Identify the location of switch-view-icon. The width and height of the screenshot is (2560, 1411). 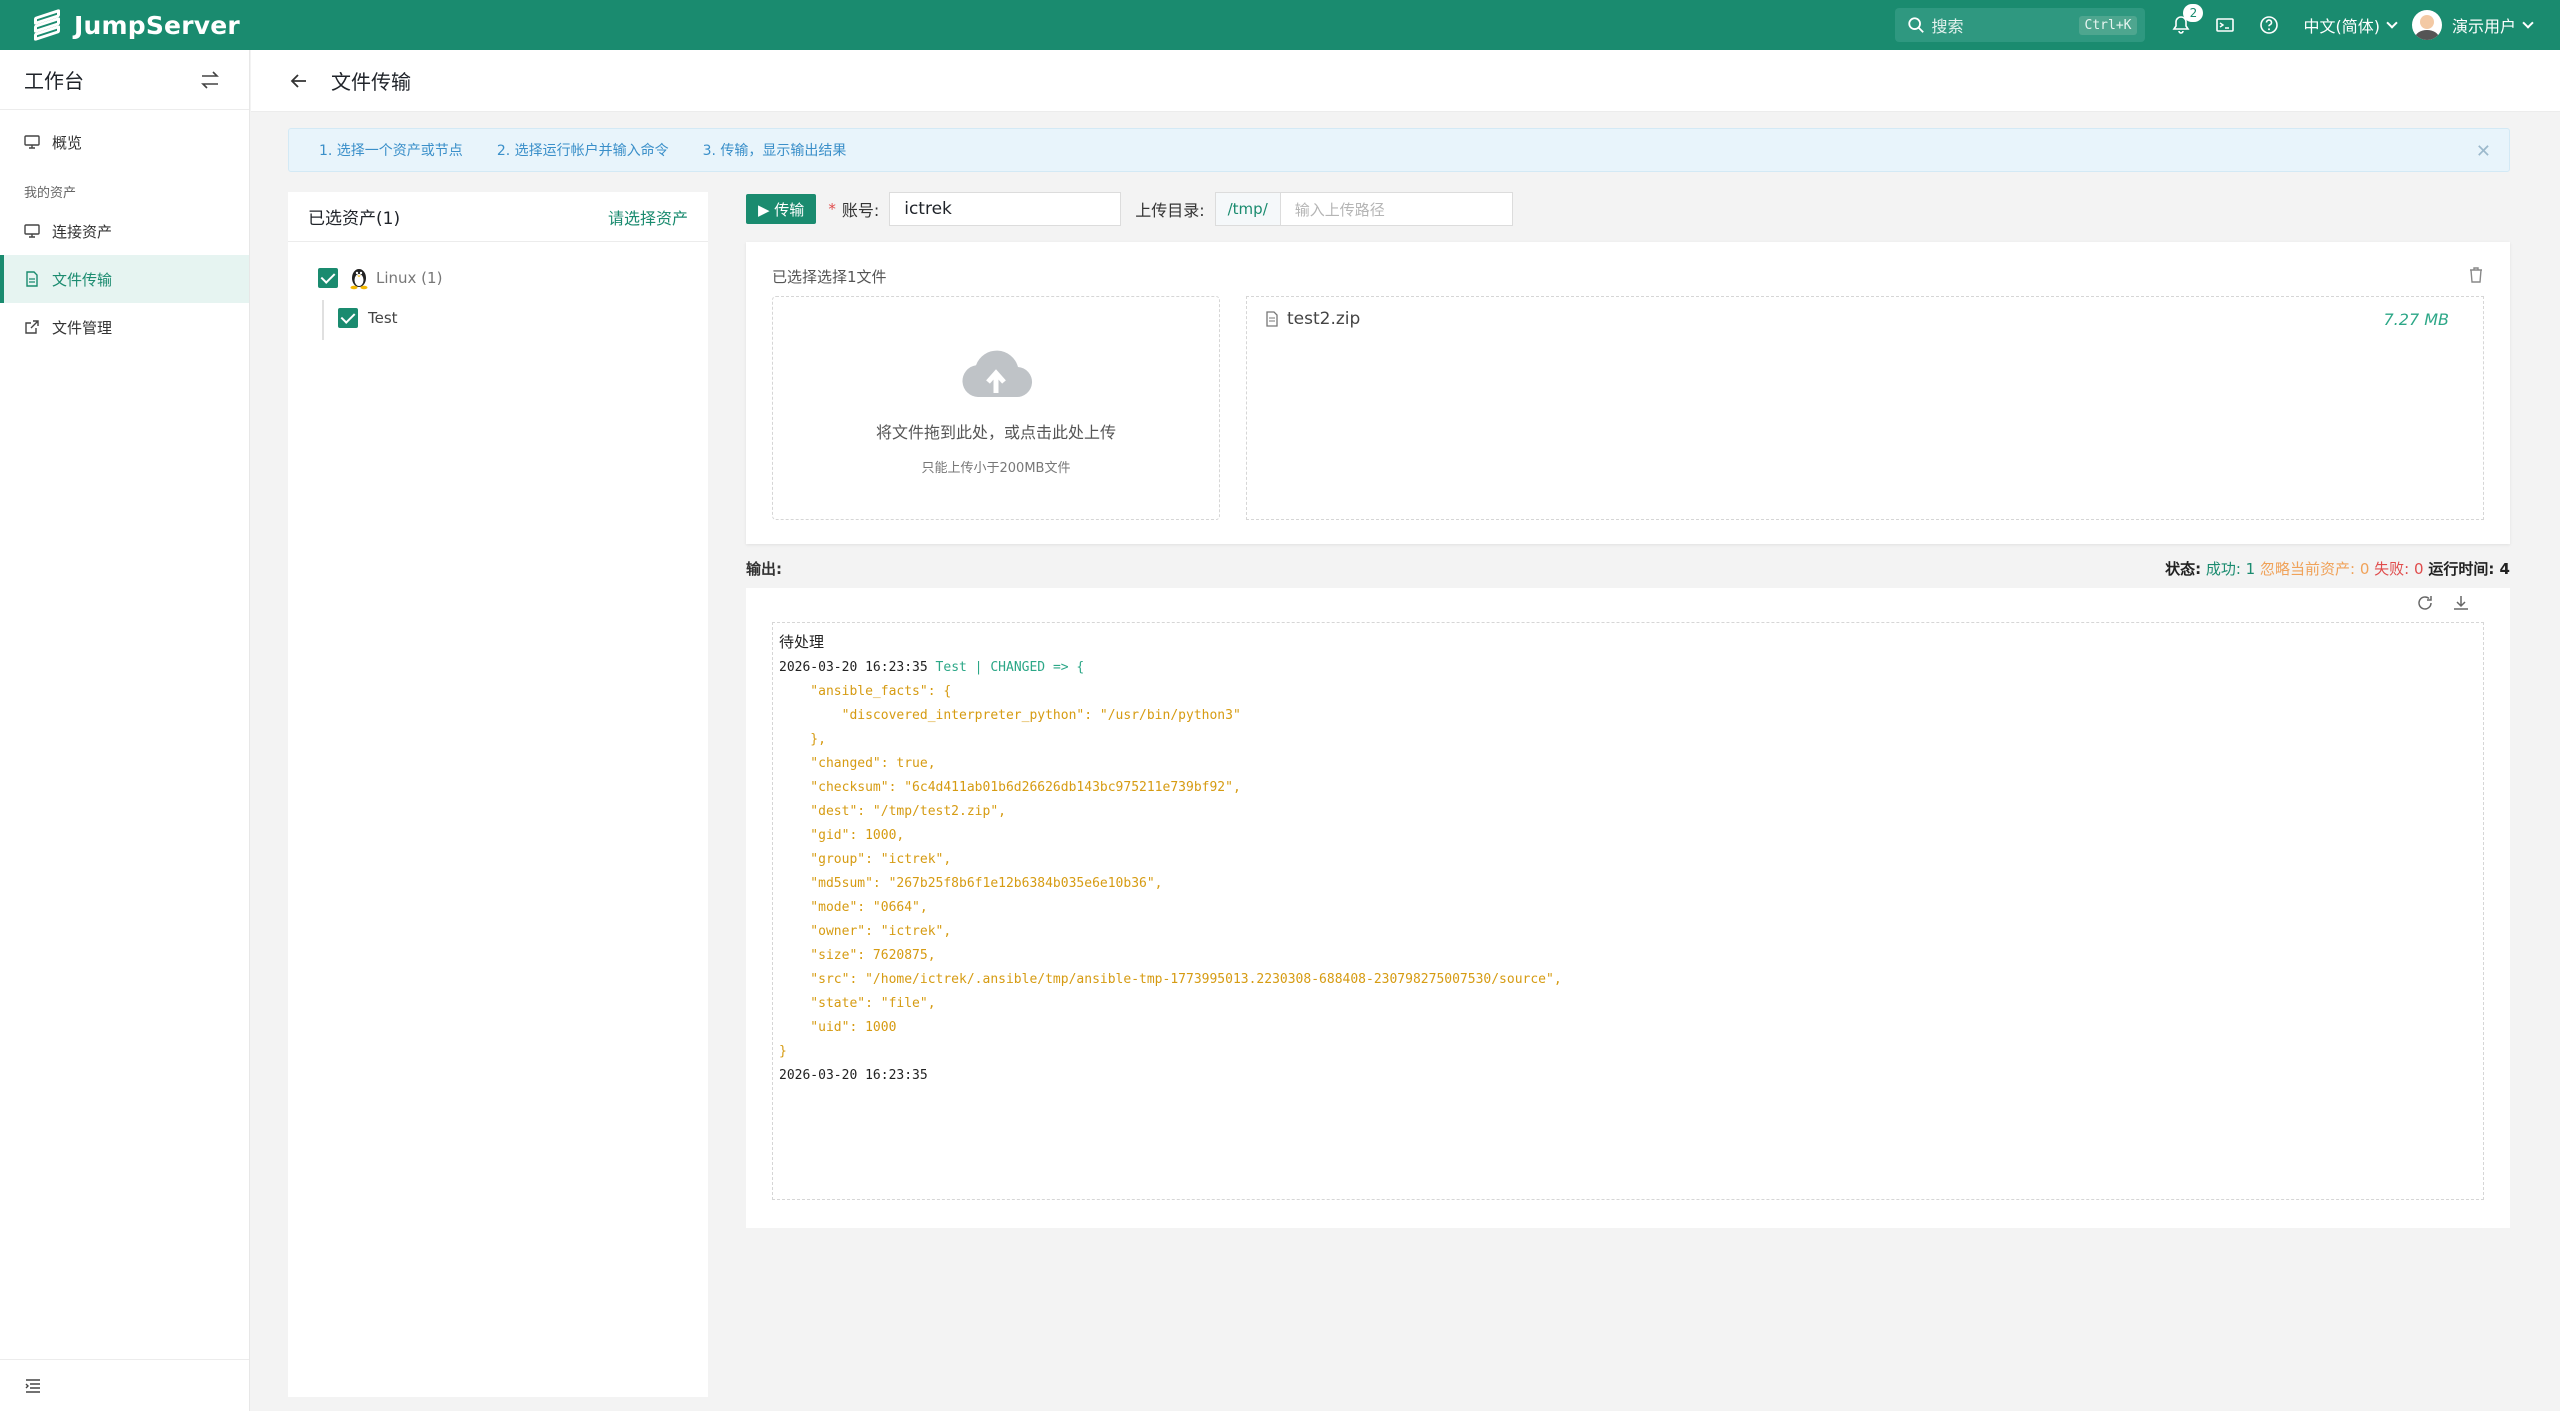
(210, 80).